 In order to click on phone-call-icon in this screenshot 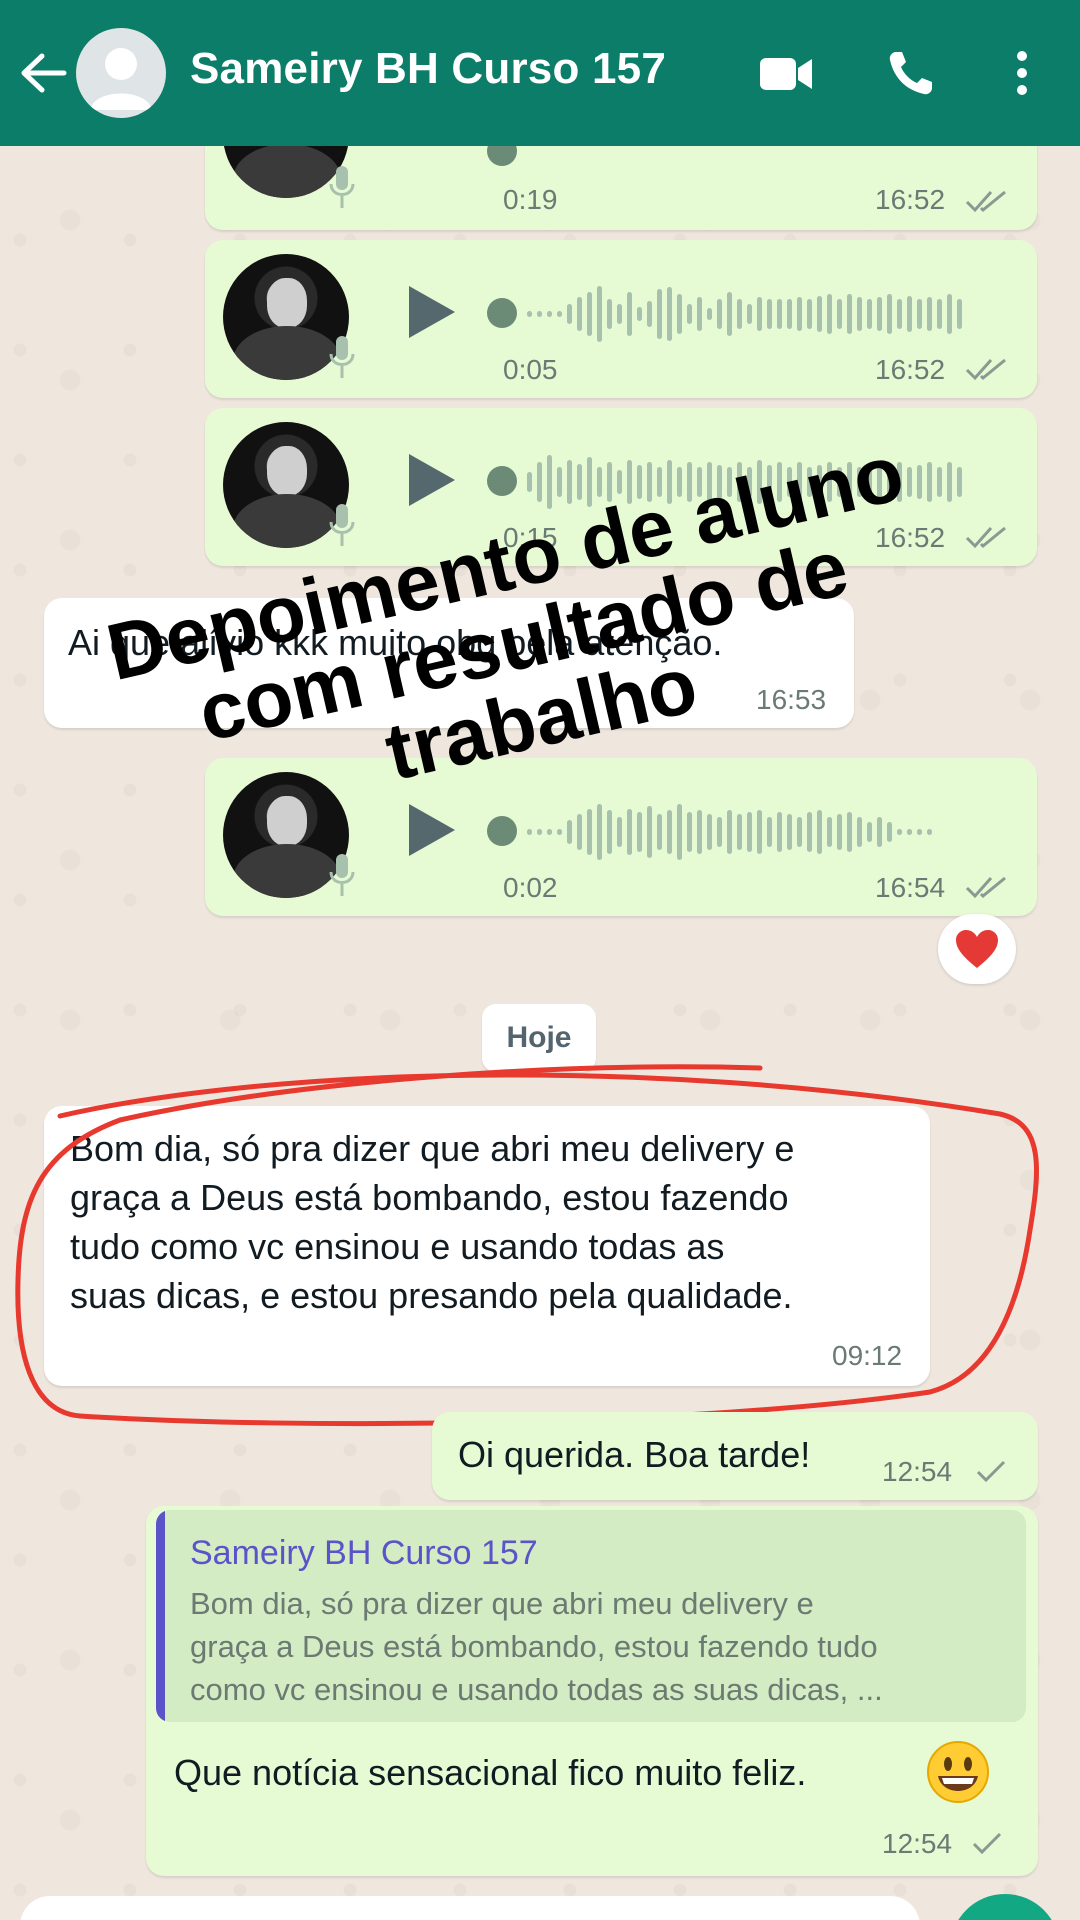, I will do `click(911, 73)`.